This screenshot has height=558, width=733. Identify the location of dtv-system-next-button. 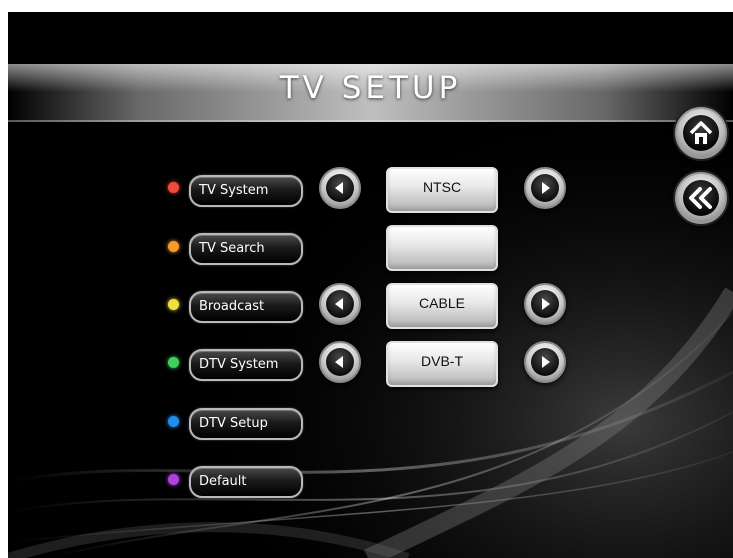
(545, 362).